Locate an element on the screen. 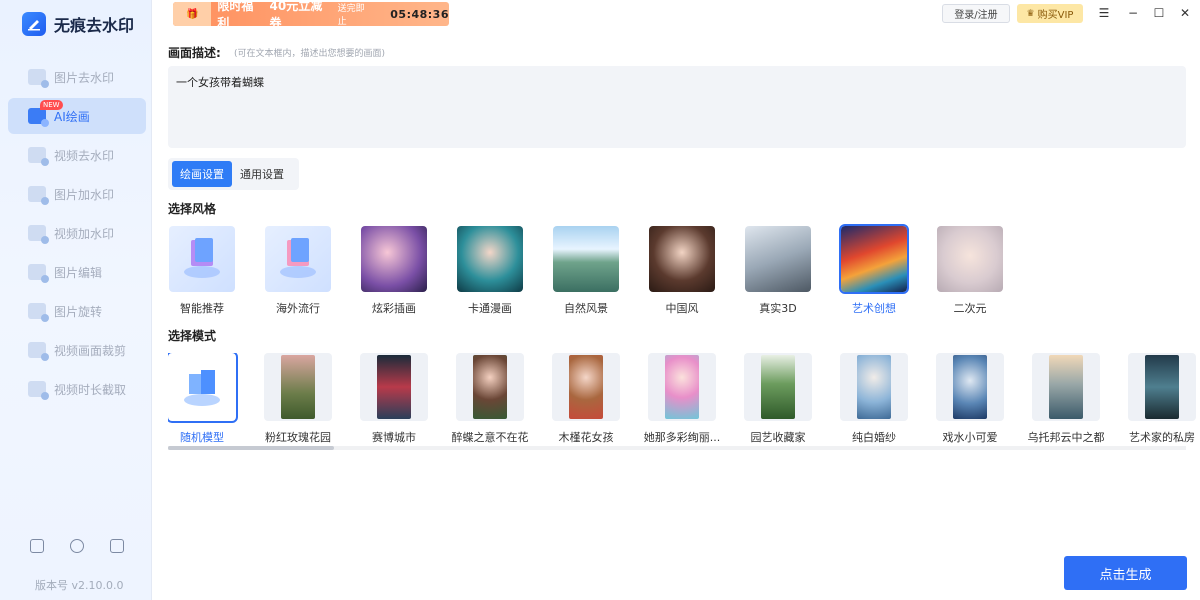 The width and height of the screenshot is (1200, 600). vip-icon: ♛ is located at coordinates (1030, 13).